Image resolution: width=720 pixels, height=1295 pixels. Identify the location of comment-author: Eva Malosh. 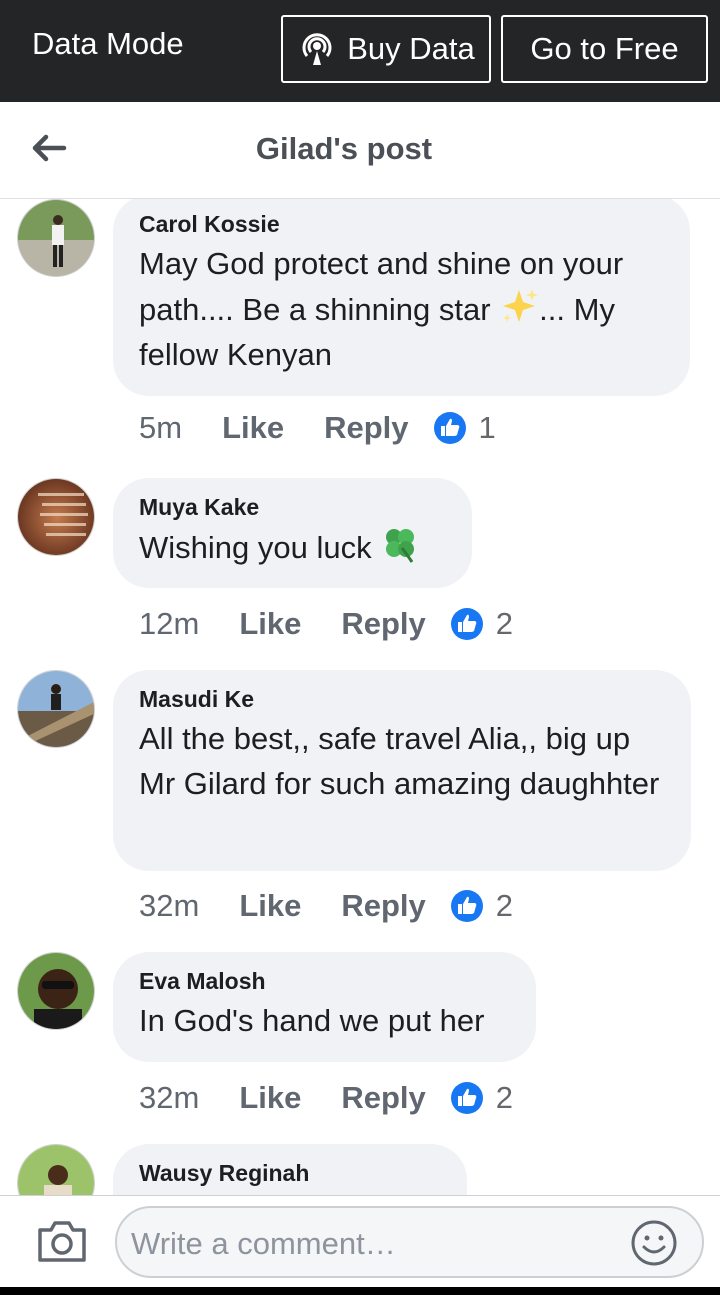
(324, 981).